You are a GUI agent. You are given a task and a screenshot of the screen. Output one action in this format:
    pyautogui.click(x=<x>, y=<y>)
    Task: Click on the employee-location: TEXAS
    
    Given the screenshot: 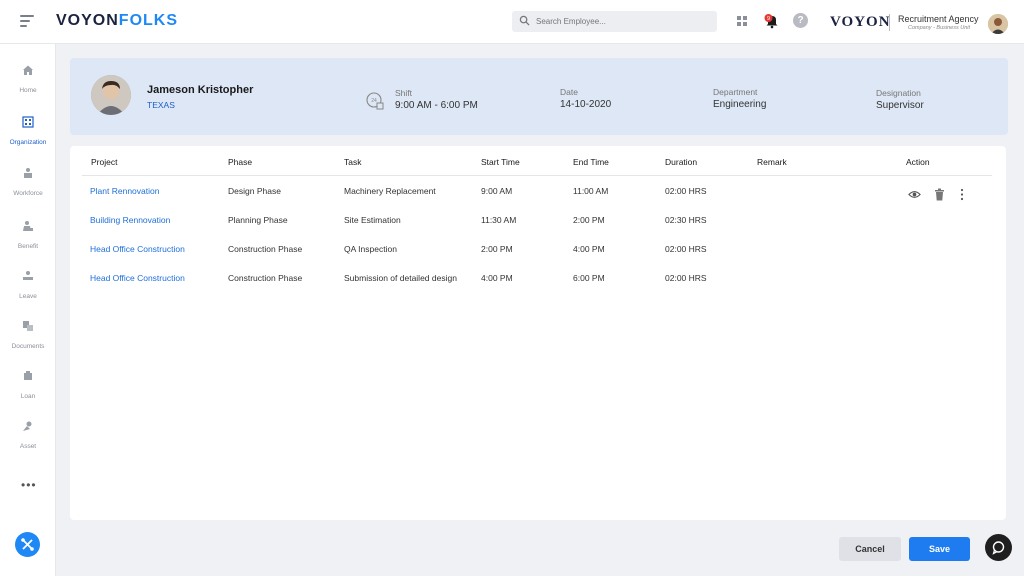 What is the action you would take?
    pyautogui.click(x=161, y=105)
    